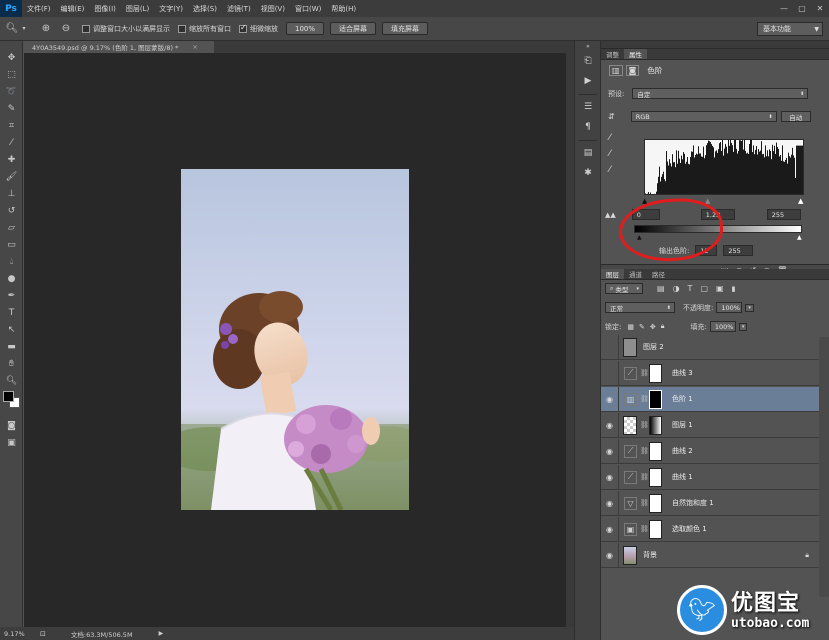  What do you see at coordinates (790, 29) in the screenshot?
I see `workspace-select: 基本功能 ▼` at bounding box center [790, 29].